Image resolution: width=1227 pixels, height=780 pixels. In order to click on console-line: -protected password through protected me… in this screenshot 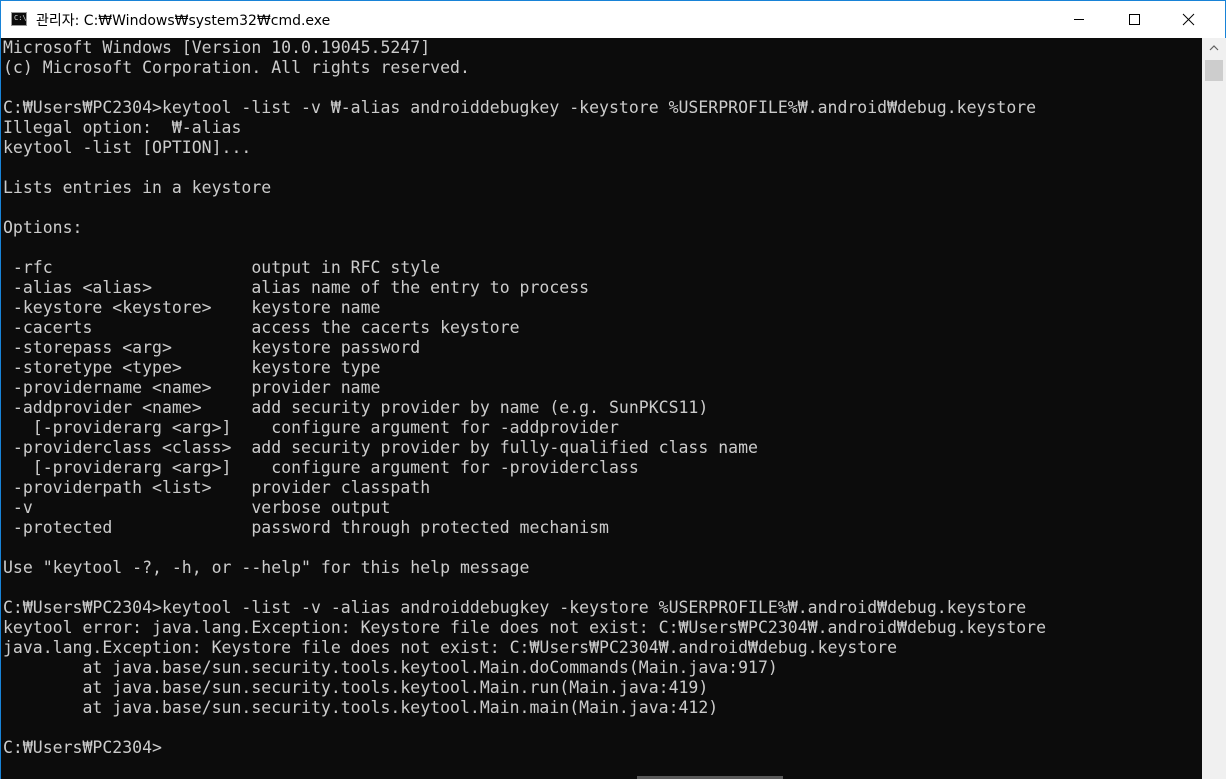, I will do `click(306, 527)`.